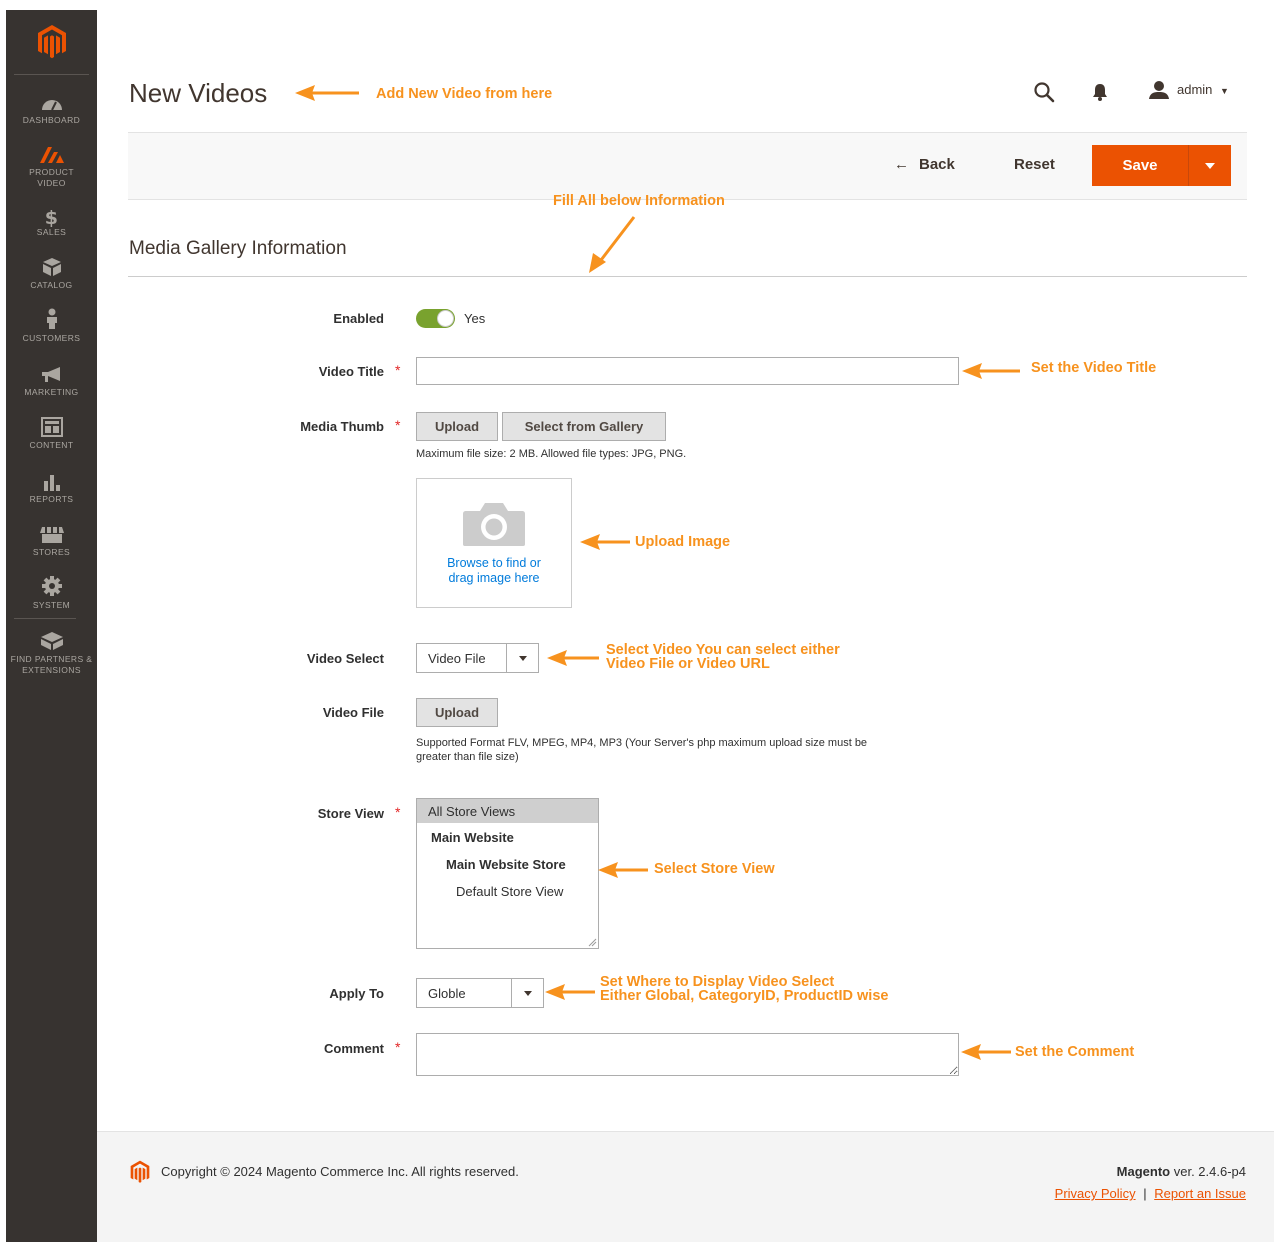  I want to click on magento-logo, so click(51, 42).